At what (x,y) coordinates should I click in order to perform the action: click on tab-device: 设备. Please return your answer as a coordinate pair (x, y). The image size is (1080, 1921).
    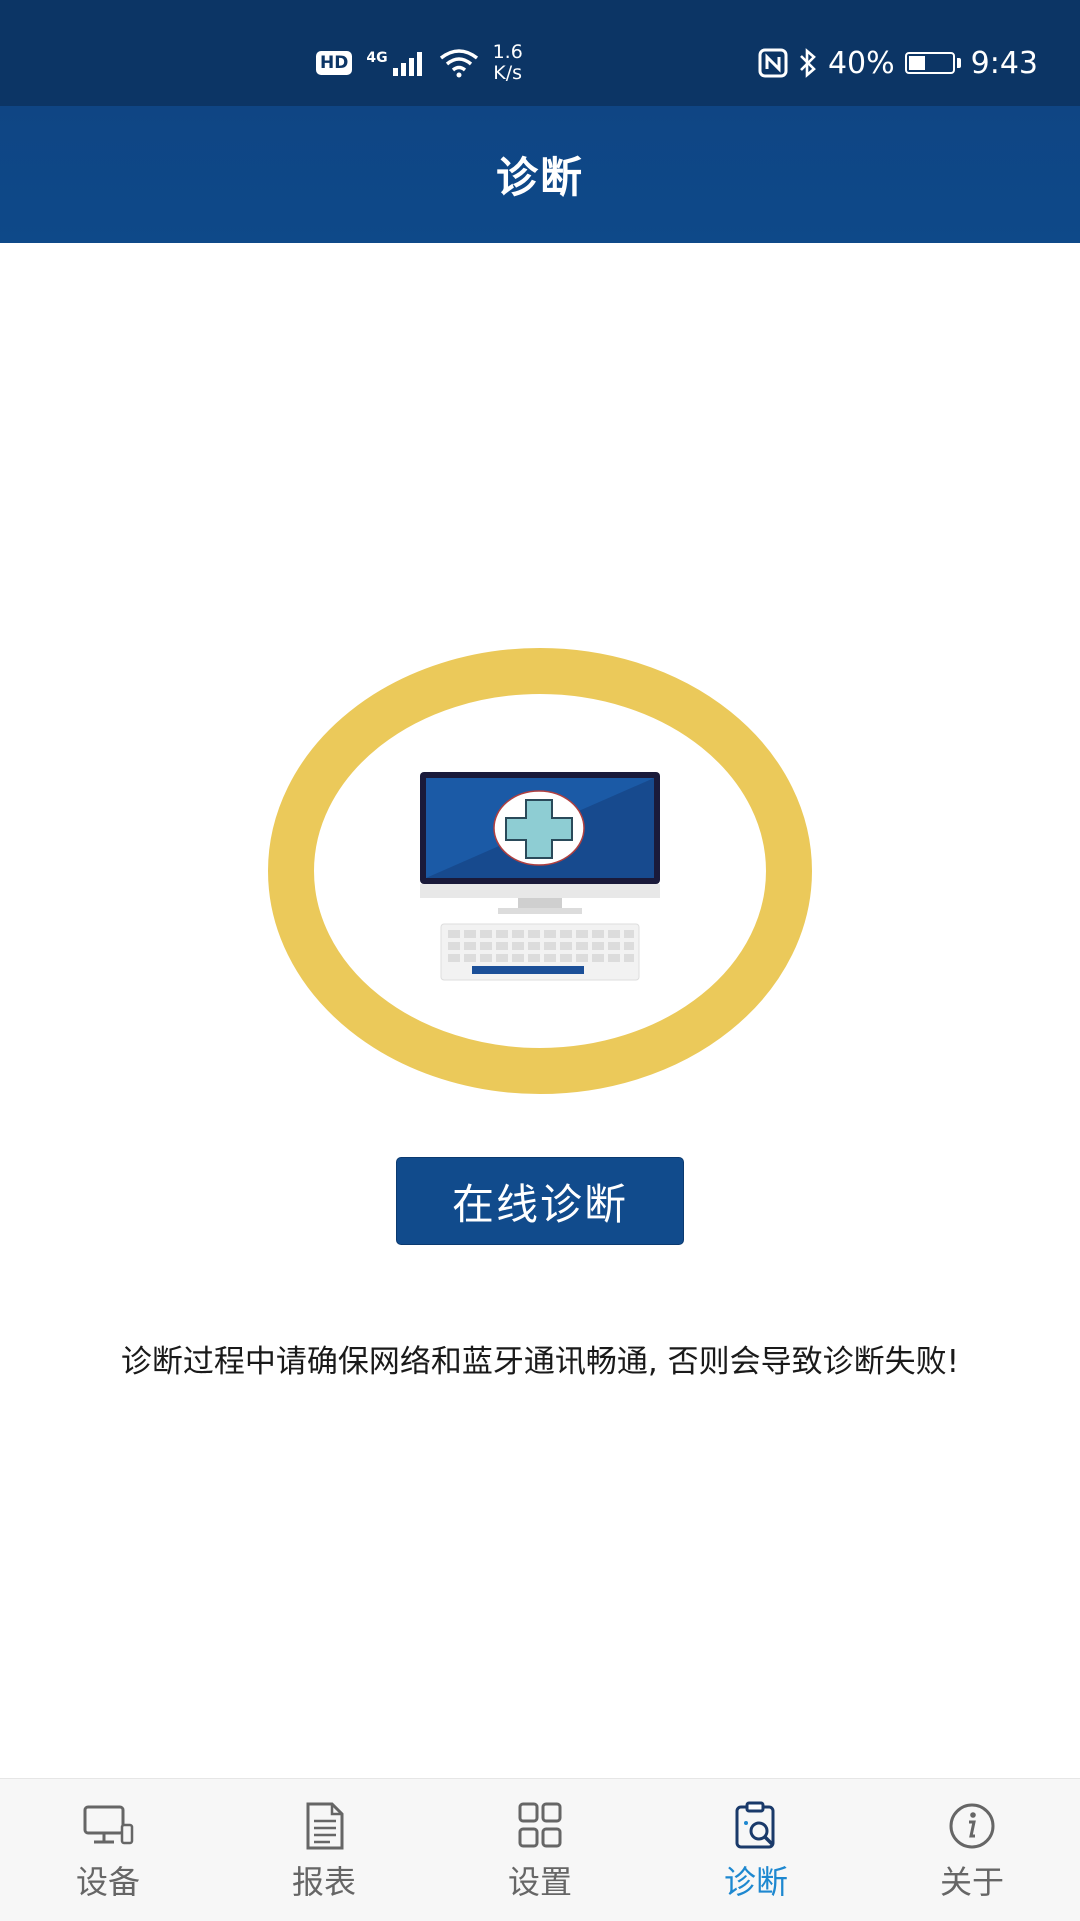
    Looking at the image, I should click on (108, 1850).